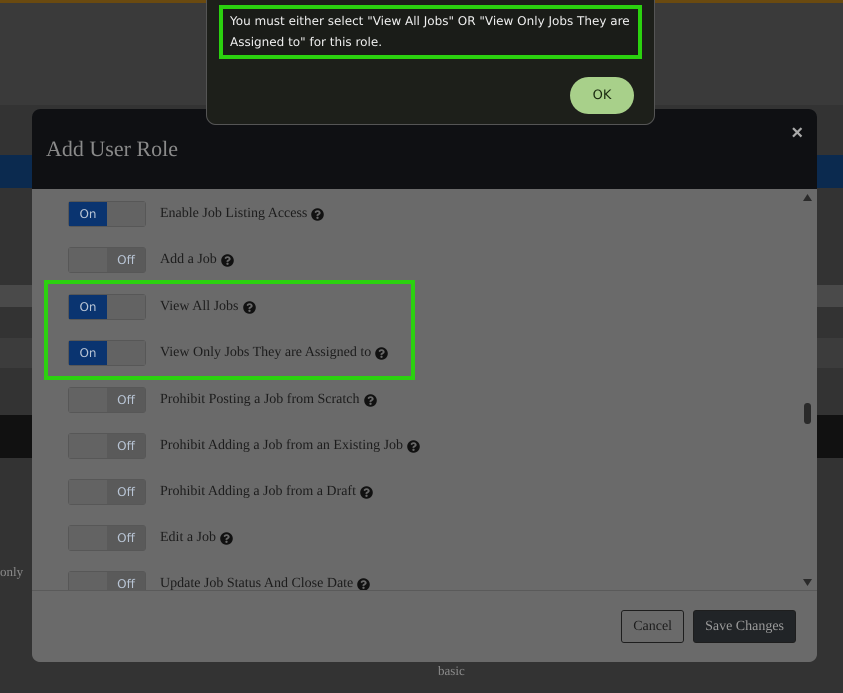 Image resolution: width=843 pixels, height=693 pixels. I want to click on permission-label: View All Jobs, so click(199, 307).